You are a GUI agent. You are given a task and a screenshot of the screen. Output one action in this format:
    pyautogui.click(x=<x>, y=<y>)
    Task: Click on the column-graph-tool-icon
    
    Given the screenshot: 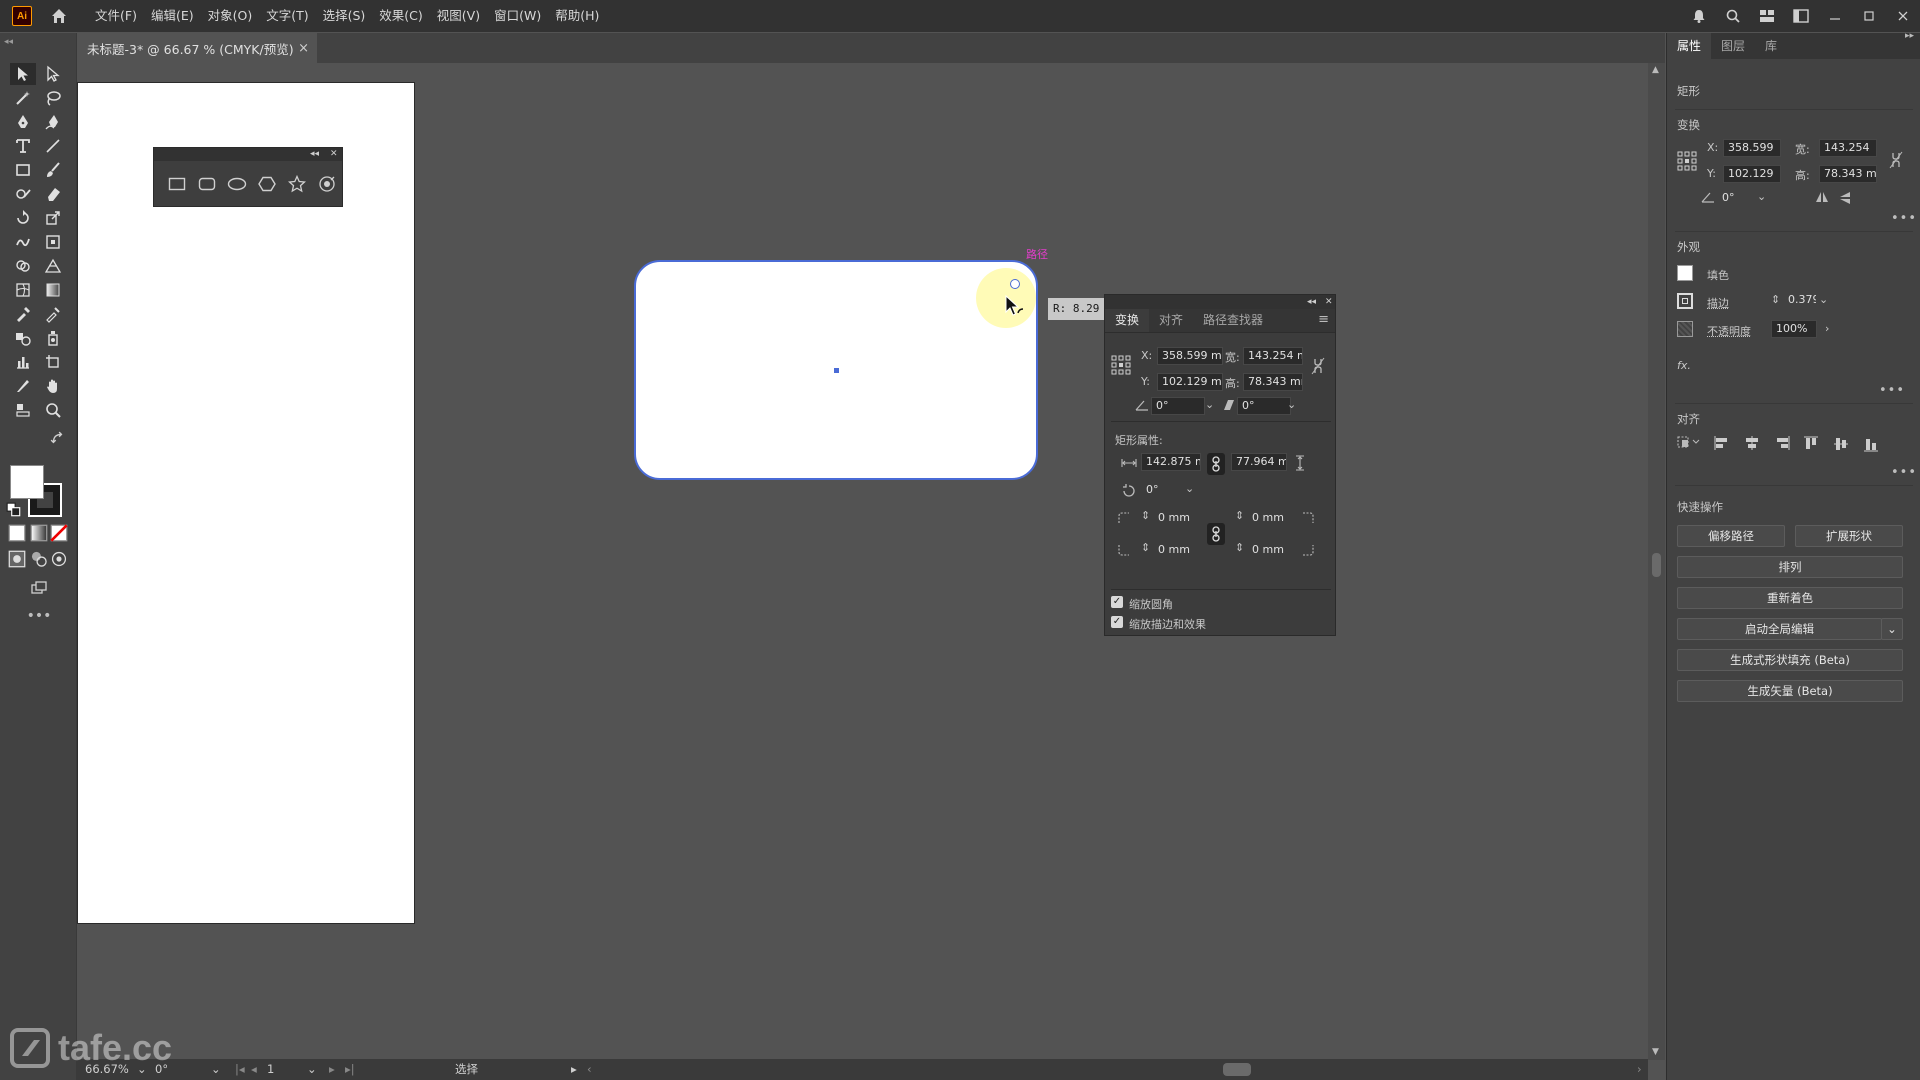 What is the action you would take?
    pyautogui.click(x=23, y=362)
    